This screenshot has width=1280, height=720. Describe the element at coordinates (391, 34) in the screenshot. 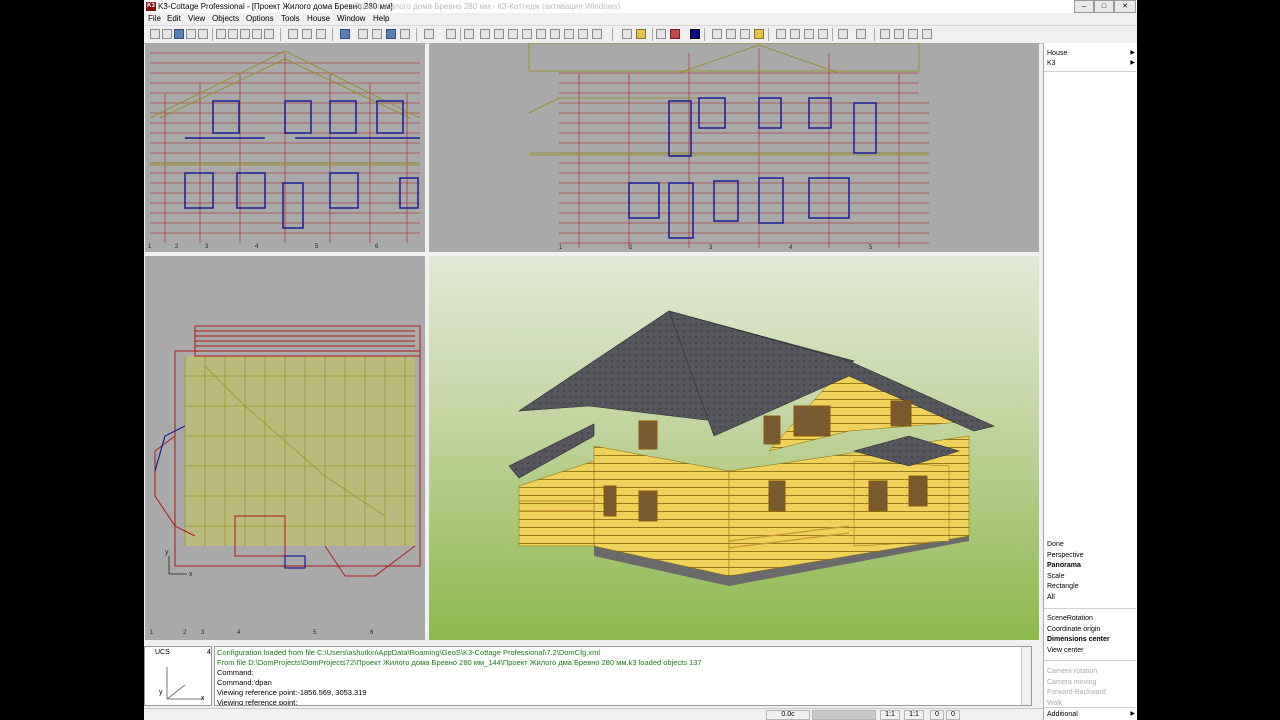

I see `layout-3-icon` at that location.